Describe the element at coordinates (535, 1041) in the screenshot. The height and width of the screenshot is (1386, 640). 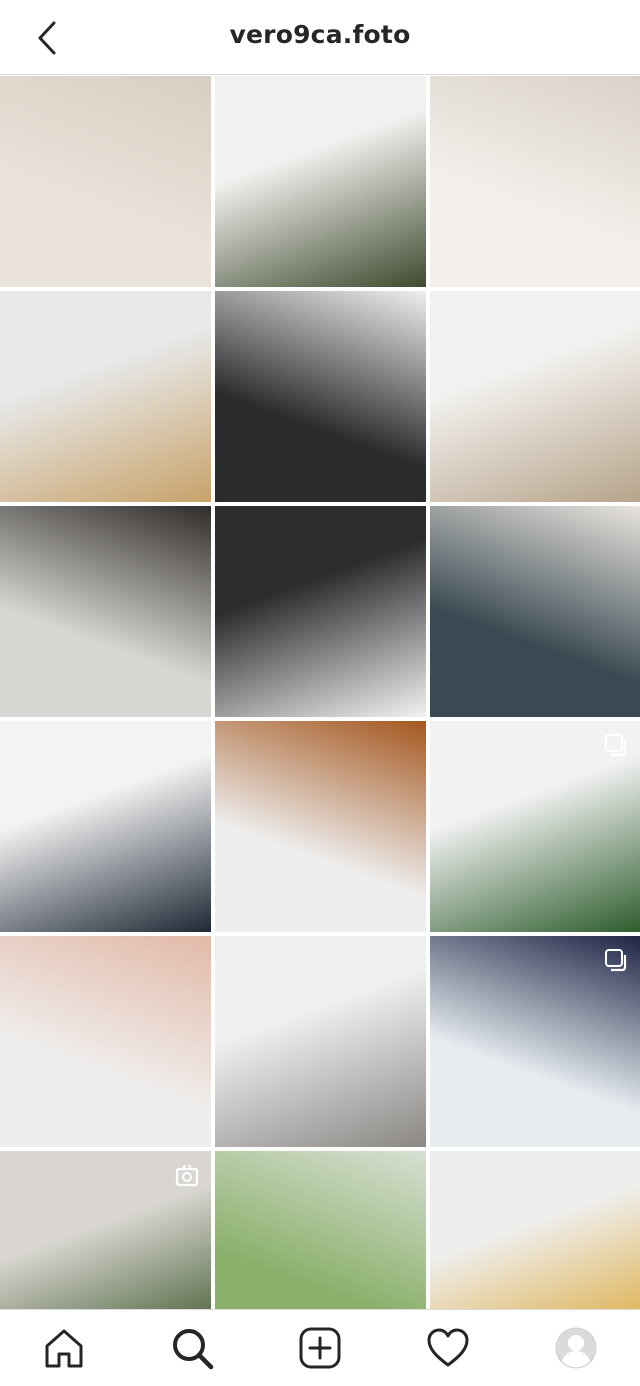
I see `post-woman-outdoors` at that location.